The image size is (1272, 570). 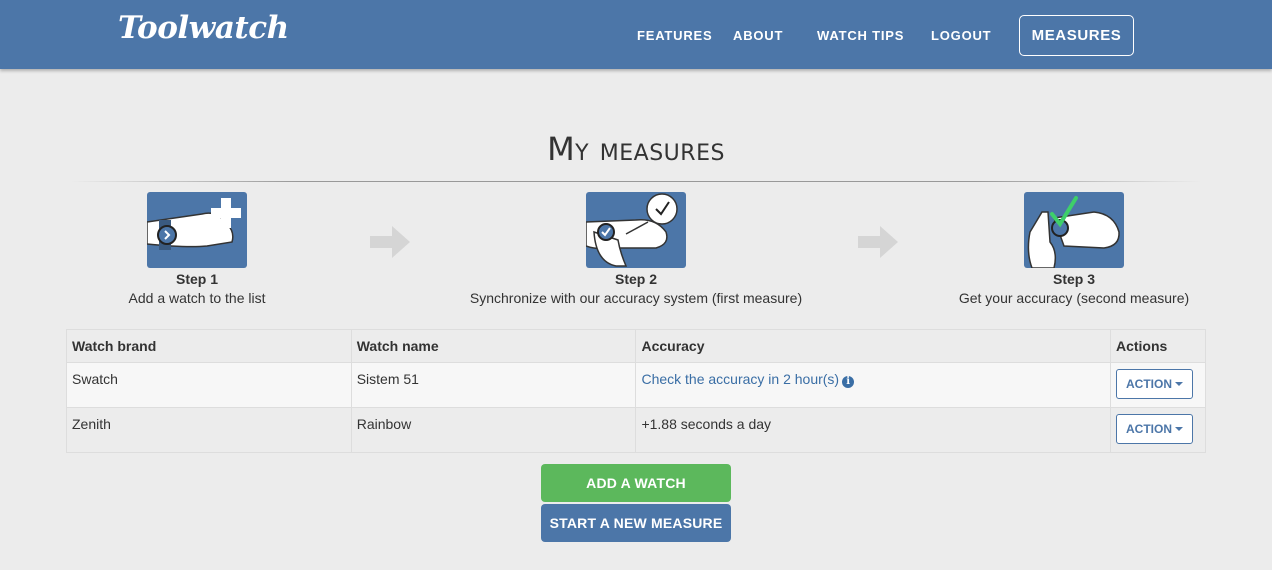 What do you see at coordinates (197, 298) in the screenshot?
I see `step-1-description: Add a watch to the list` at bounding box center [197, 298].